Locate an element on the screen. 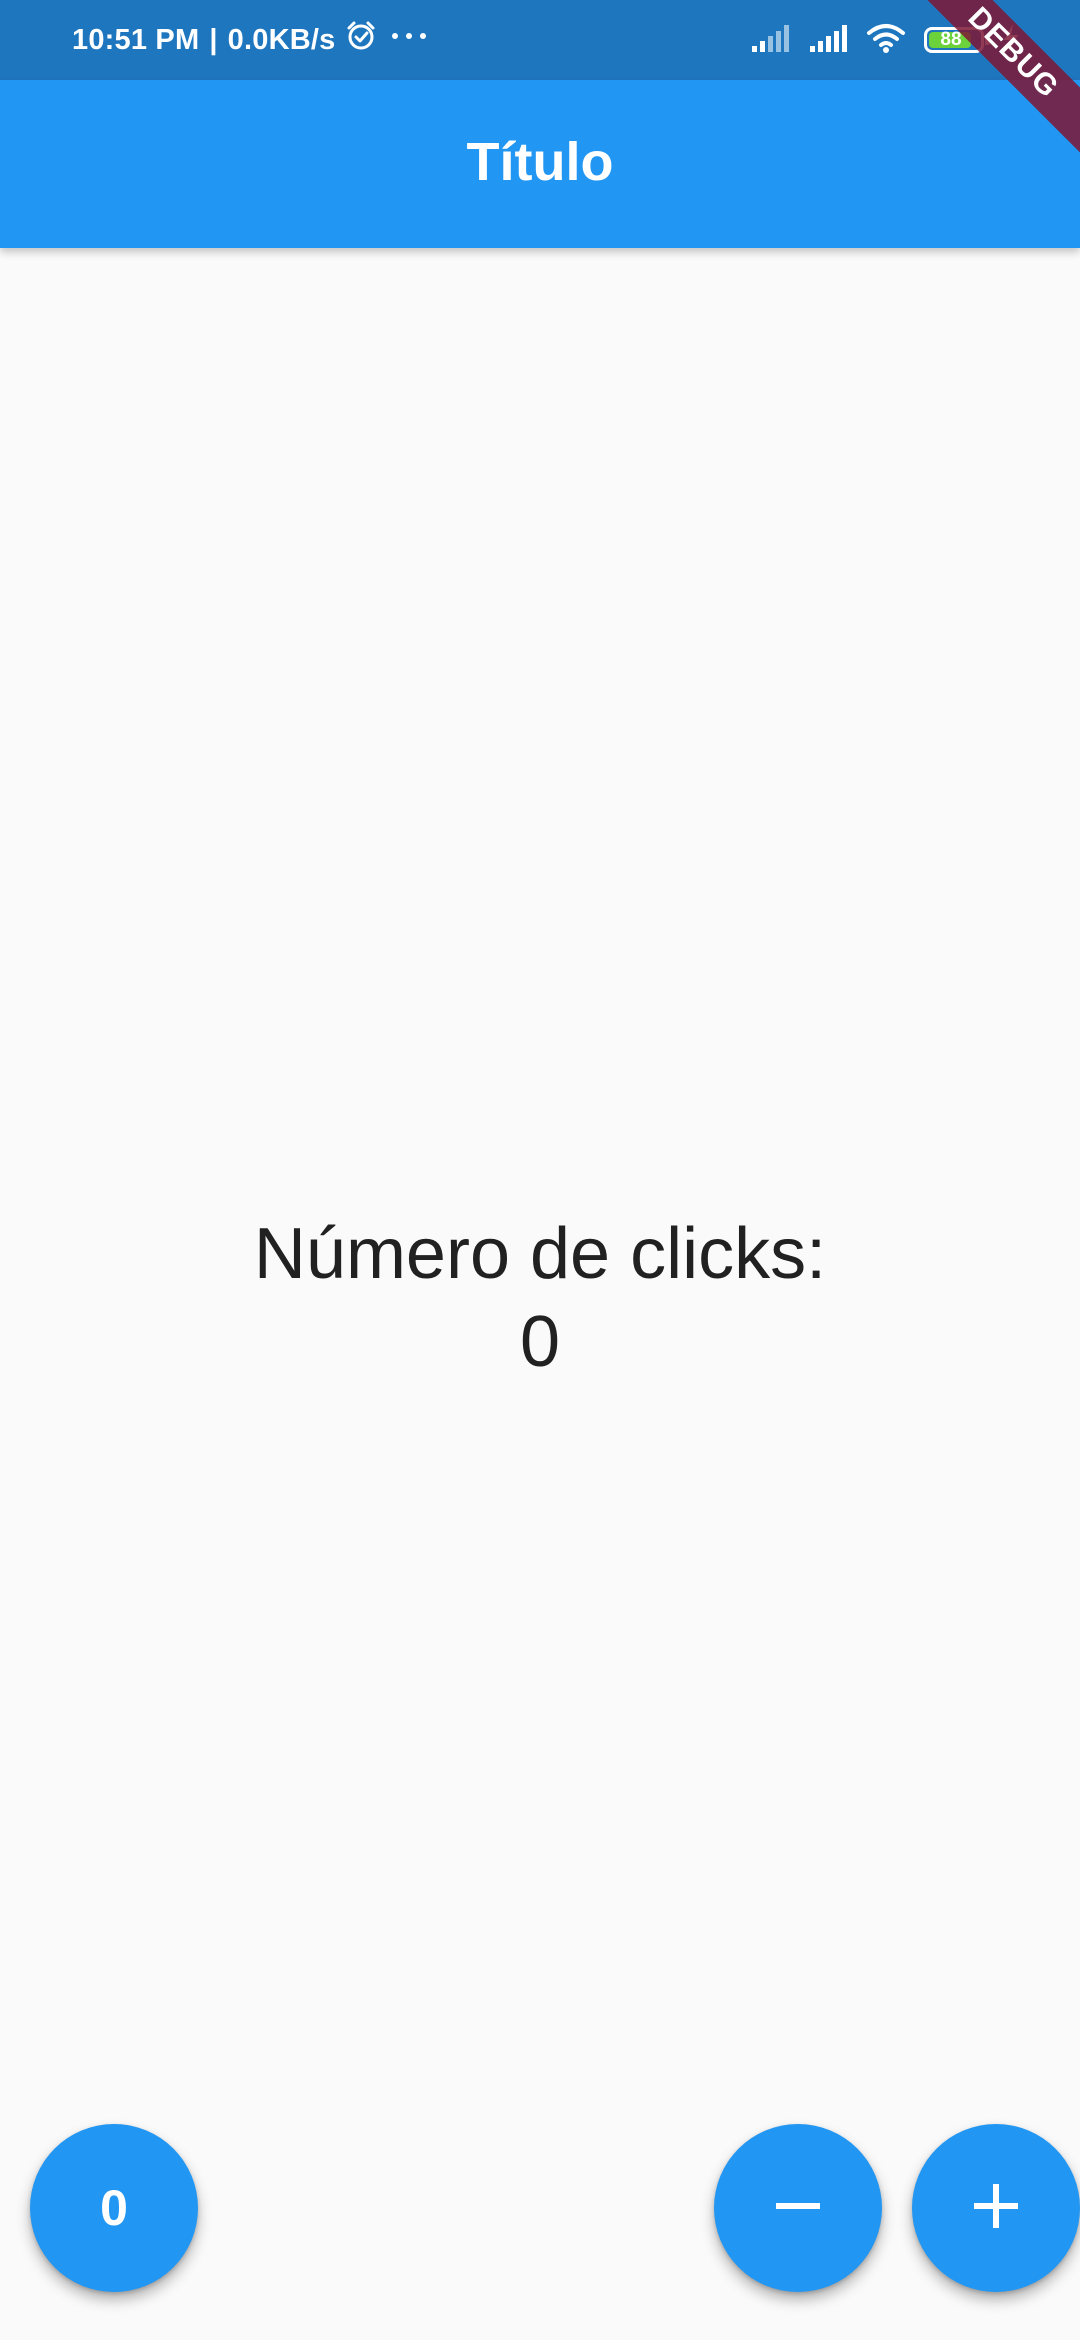 This screenshot has height=2340, width=1080. increment-button is located at coordinates (996, 2208).